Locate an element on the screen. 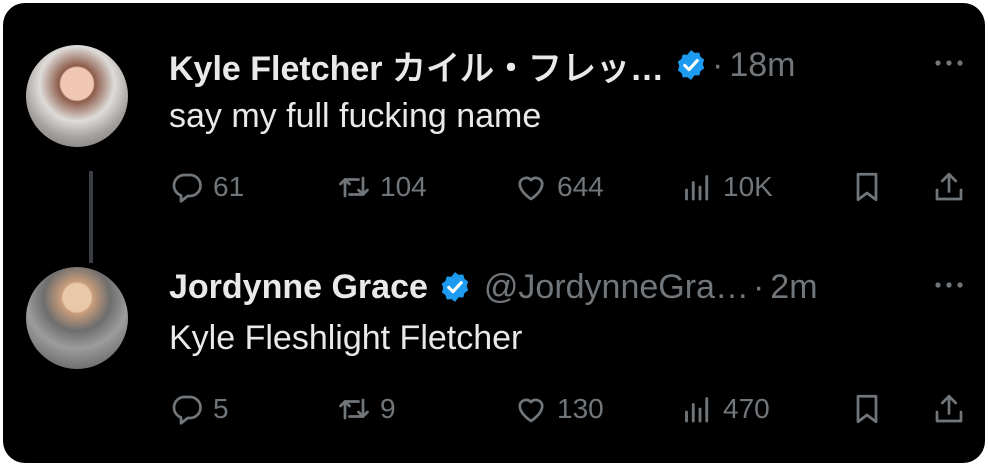 This screenshot has width=988, height=466. repost-button: 9 is located at coordinates (366, 409).